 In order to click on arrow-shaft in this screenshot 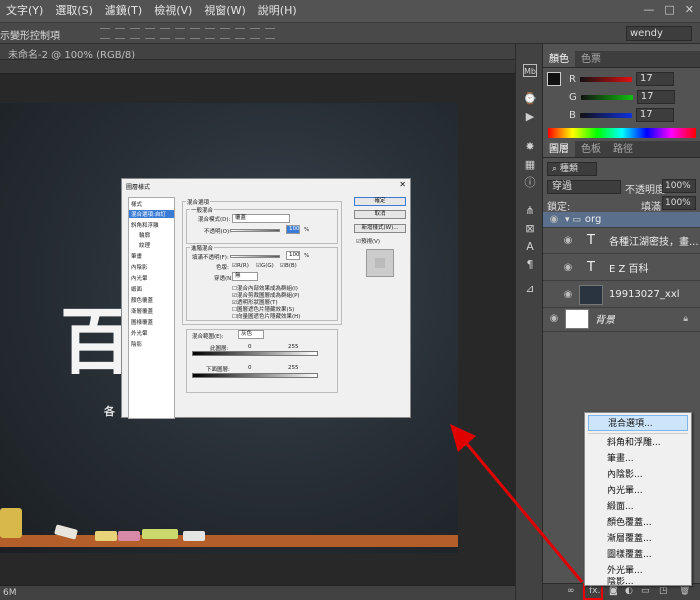, I will do `click(522, 510)`.